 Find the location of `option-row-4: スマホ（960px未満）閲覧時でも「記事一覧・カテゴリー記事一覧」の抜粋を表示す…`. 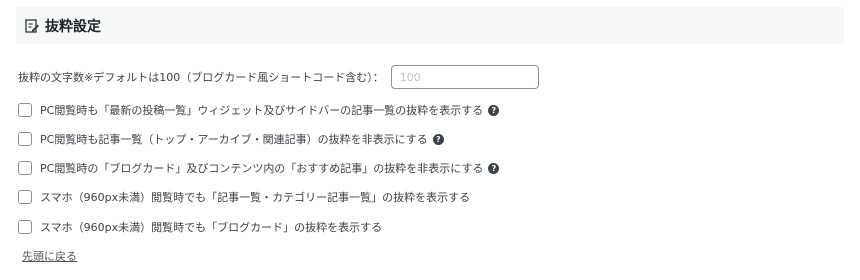

option-row-4: スマホ（960px未満）閲覧時でも「記事一覧・カテゴリー記事一覧」の抜粋を表示す… is located at coordinates (244, 197).